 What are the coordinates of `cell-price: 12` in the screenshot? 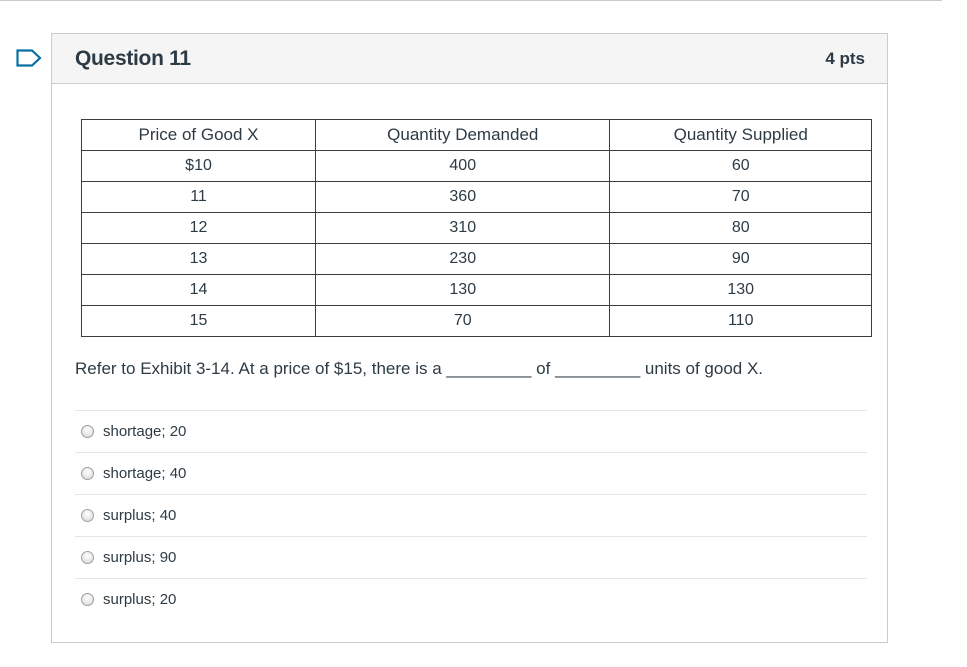 It's located at (198, 228).